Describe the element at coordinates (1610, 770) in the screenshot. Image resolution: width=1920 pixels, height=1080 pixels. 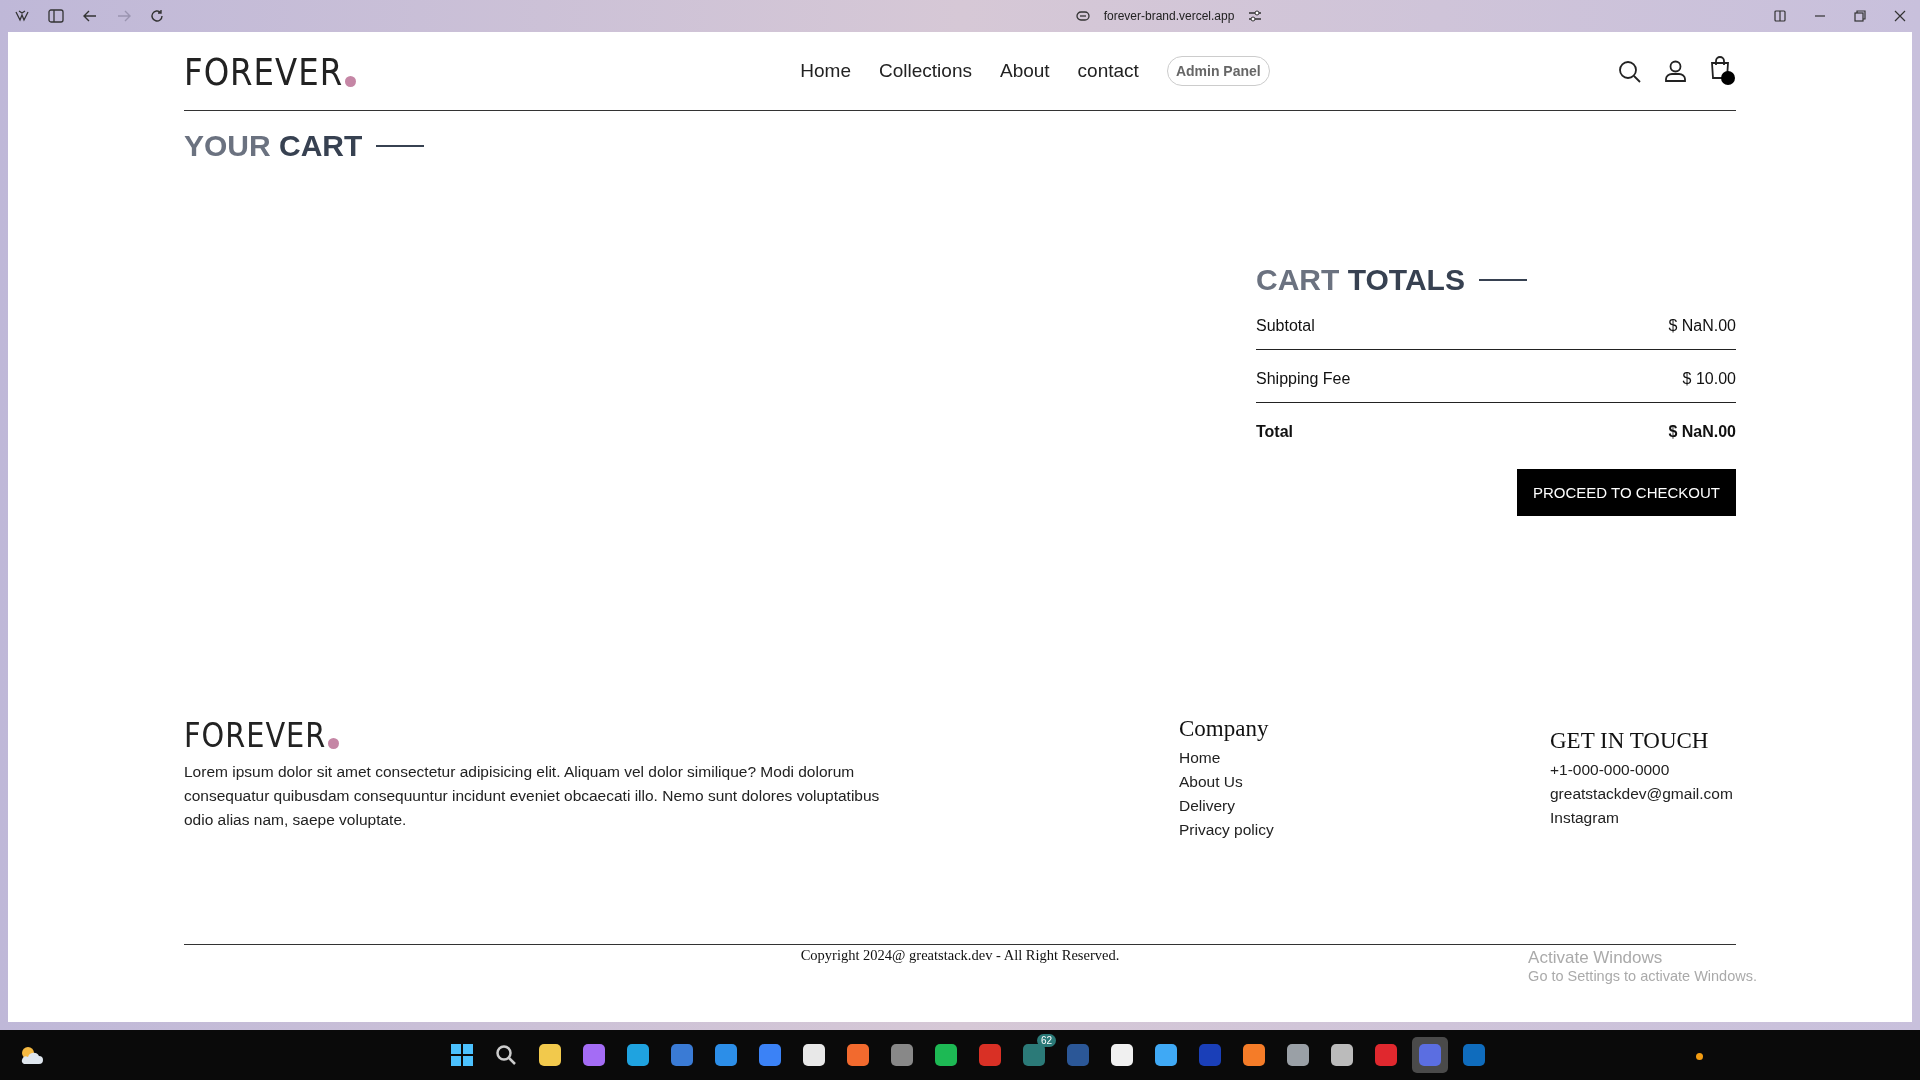
I see `contact-item: +1-000-000-0000` at that location.